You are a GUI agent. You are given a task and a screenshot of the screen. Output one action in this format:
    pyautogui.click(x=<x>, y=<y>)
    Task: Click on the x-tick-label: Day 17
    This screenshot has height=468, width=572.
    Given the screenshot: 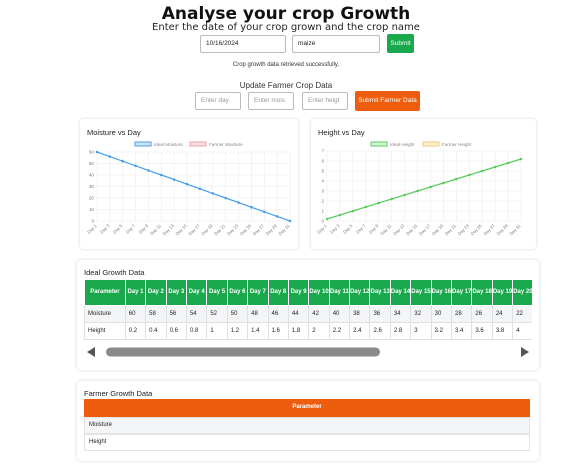 What is the action you would take?
    pyautogui.click(x=425, y=230)
    